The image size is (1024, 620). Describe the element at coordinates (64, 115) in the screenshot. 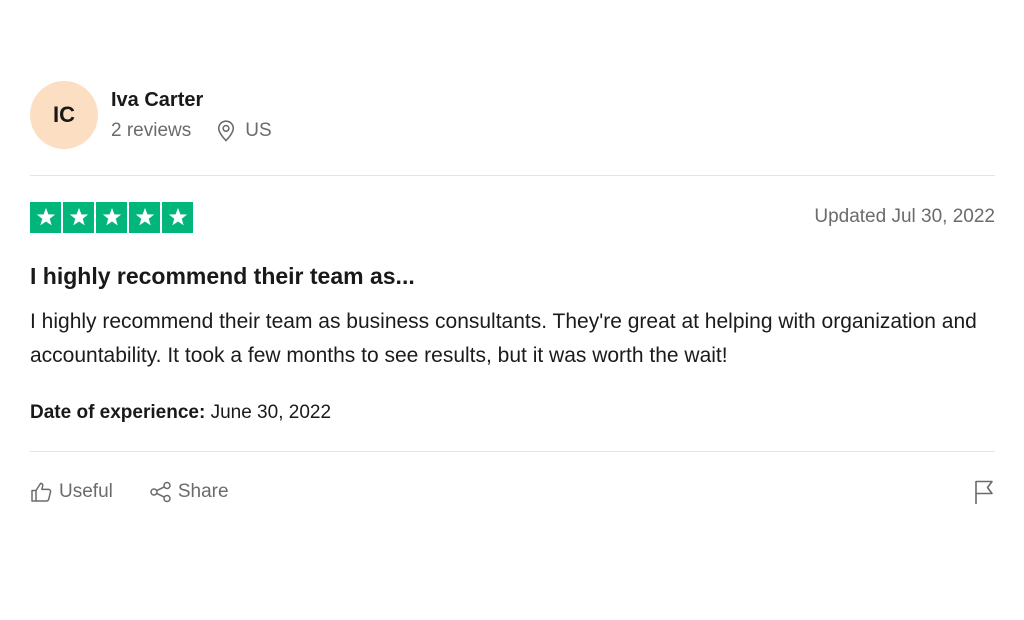

I see `avatar: IC` at that location.